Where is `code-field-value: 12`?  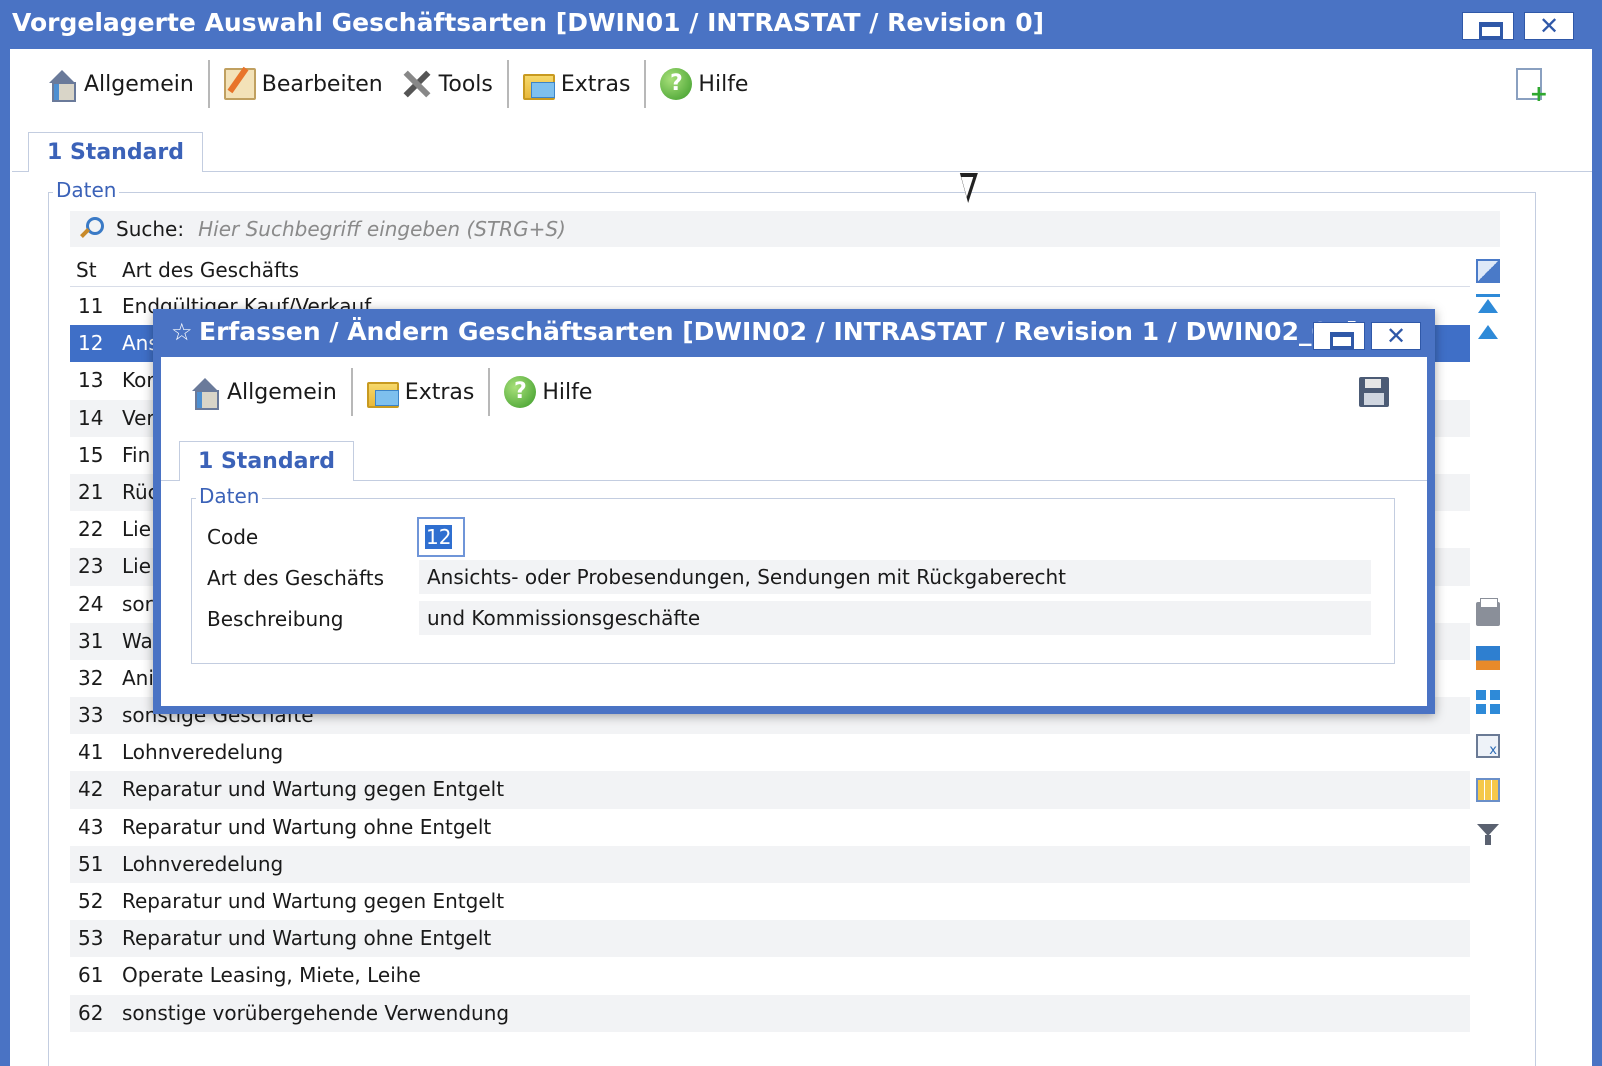 code-field-value: 12 is located at coordinates (439, 537).